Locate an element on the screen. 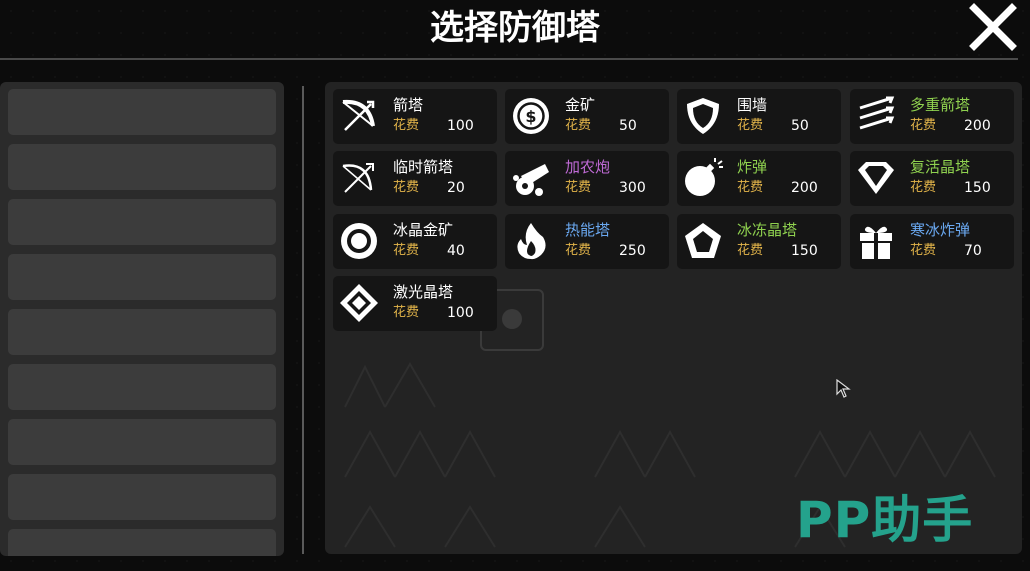 The height and width of the screenshot is (571, 1030). multi-arrow-icon is located at coordinates (876, 116).